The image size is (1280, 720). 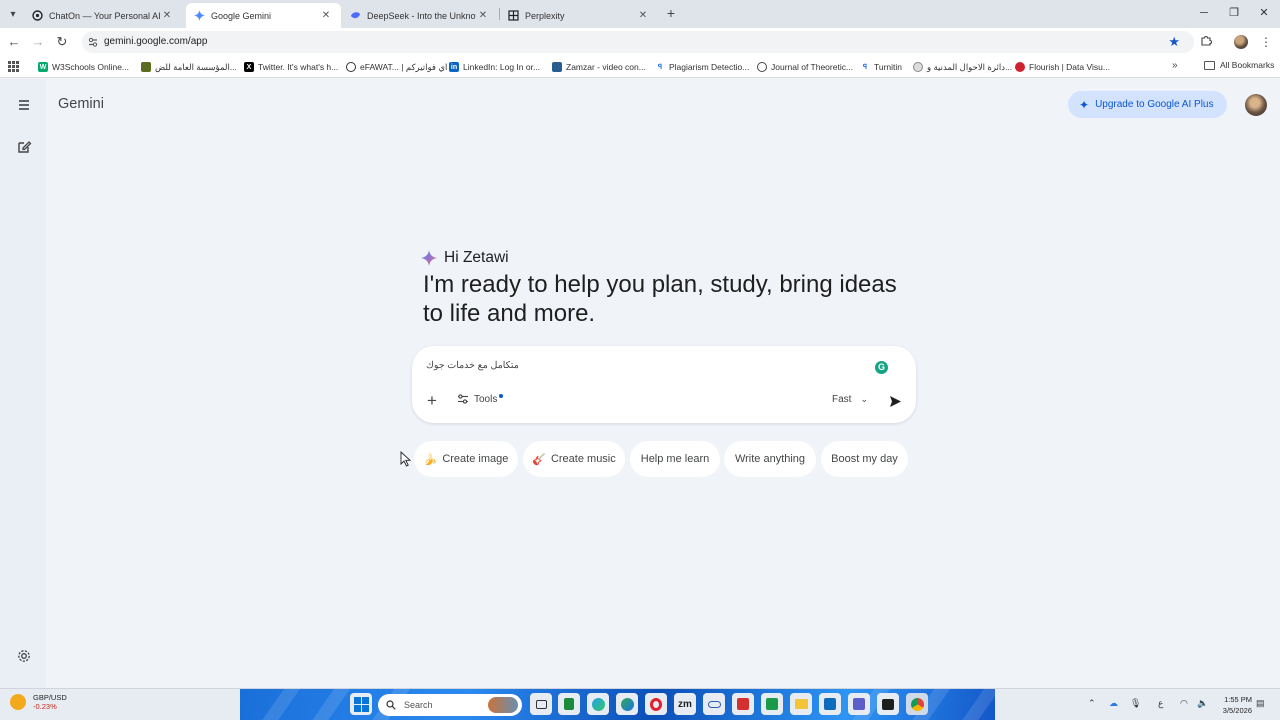 What do you see at coordinates (432, 400) in the screenshot?
I see `add-attachment-button: +` at bounding box center [432, 400].